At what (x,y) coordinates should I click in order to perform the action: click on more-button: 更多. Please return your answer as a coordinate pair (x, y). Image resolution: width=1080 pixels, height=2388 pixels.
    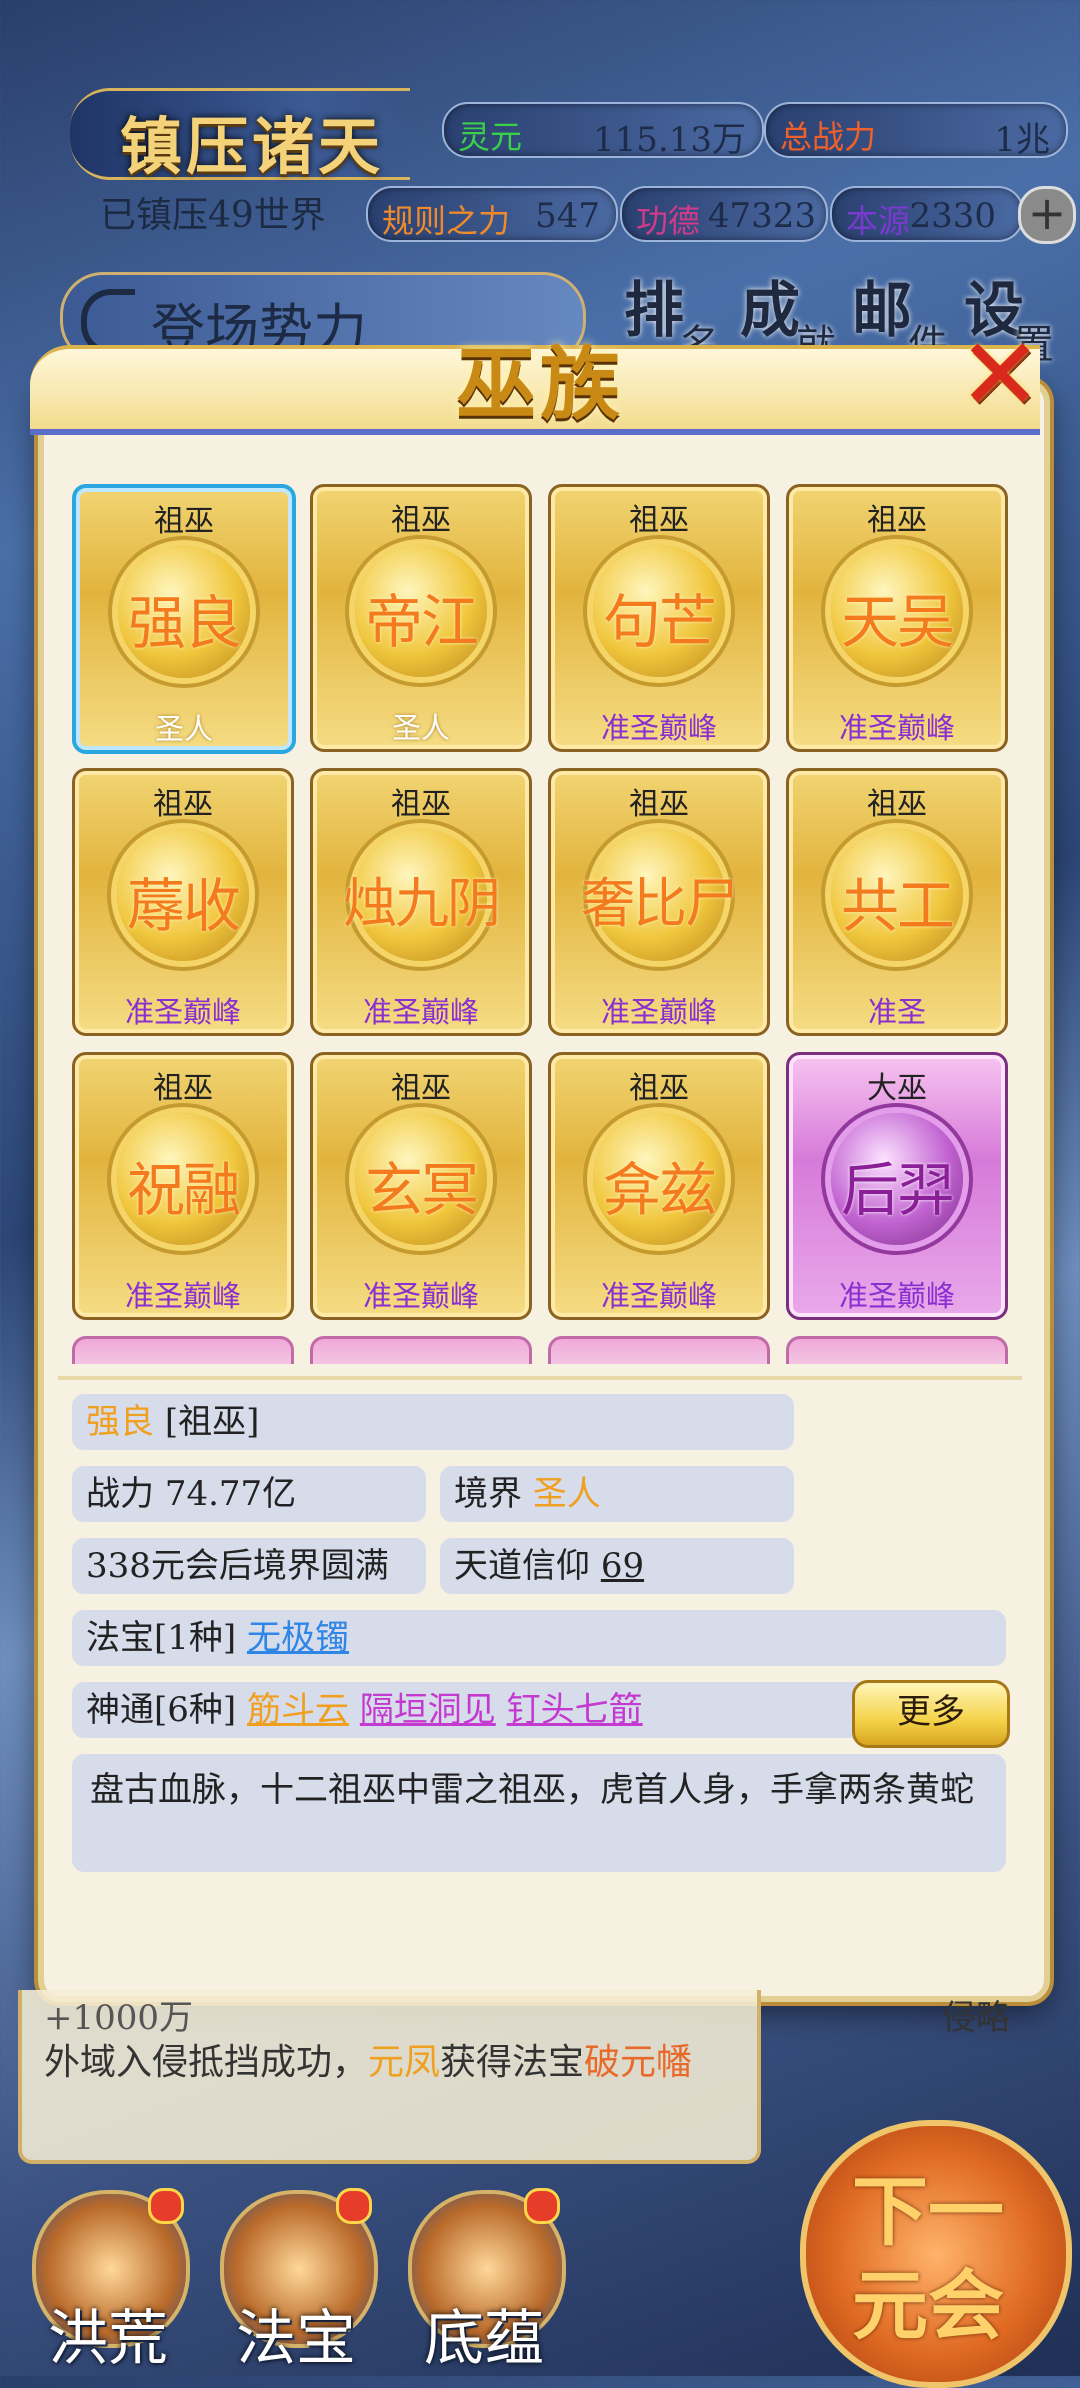
    Looking at the image, I should click on (931, 1714).